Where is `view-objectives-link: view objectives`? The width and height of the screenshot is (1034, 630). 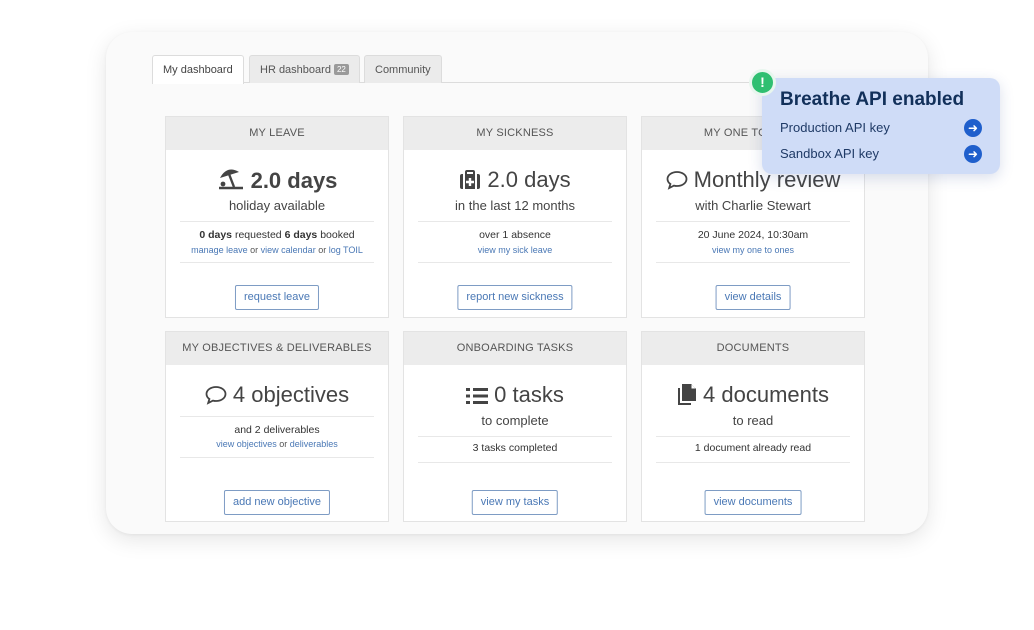 view-objectives-link: view objectives is located at coordinates (246, 444).